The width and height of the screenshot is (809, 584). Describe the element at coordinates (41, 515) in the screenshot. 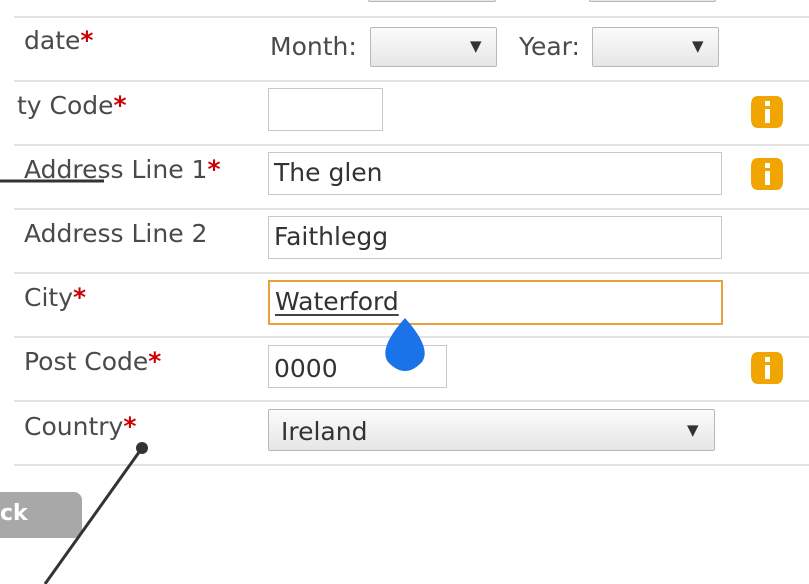

I see `back-button: ck` at that location.